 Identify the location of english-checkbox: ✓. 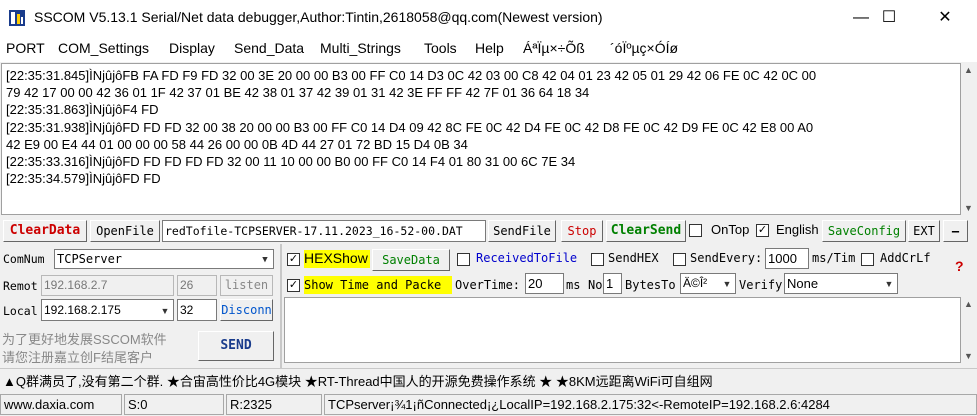
(762, 230).